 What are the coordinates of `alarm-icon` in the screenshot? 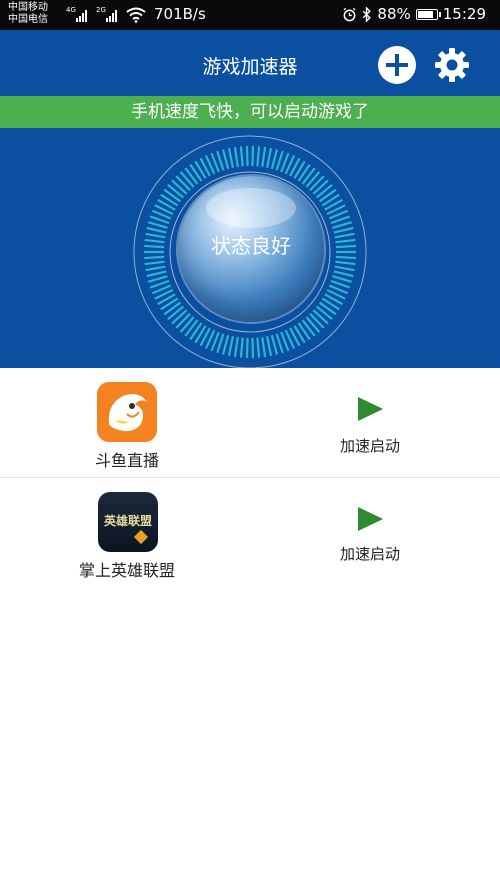 It's located at (349, 14).